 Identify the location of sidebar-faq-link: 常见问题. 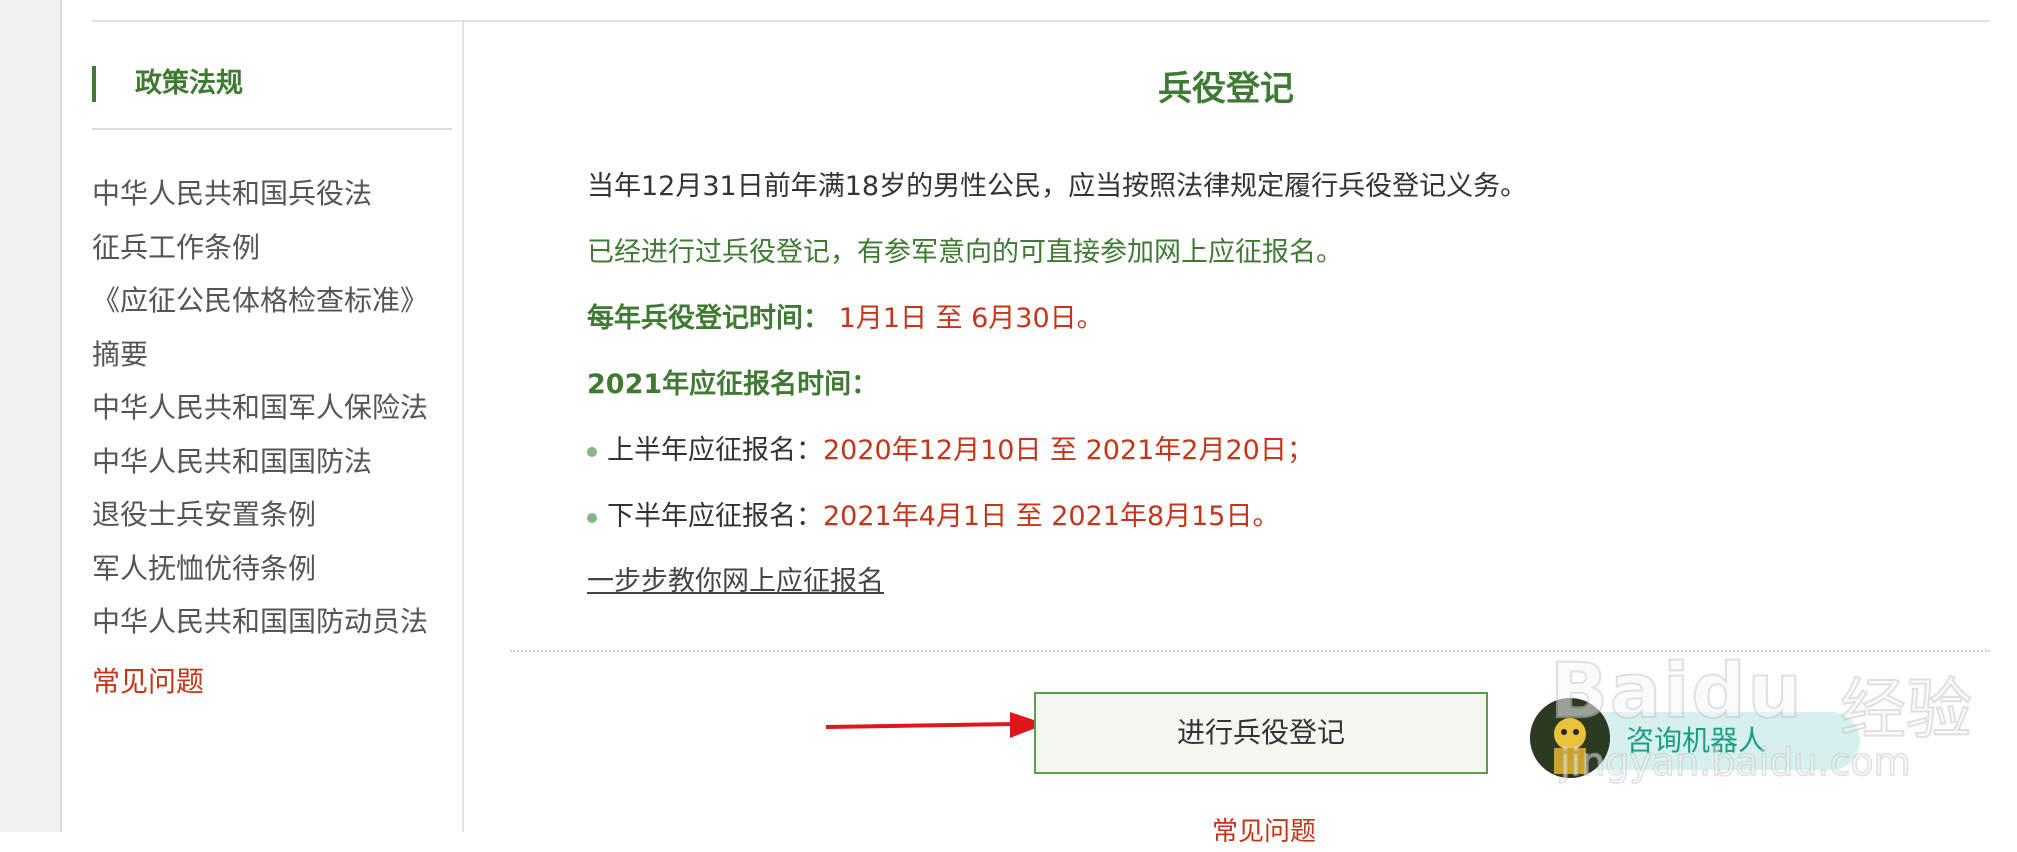
(148, 682).